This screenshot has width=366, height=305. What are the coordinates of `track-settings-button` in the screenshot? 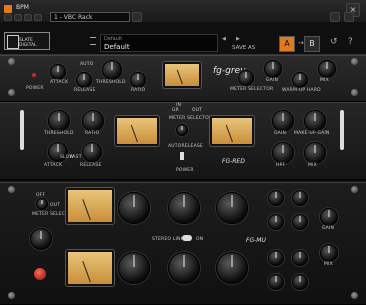 It's located at (18, 17).